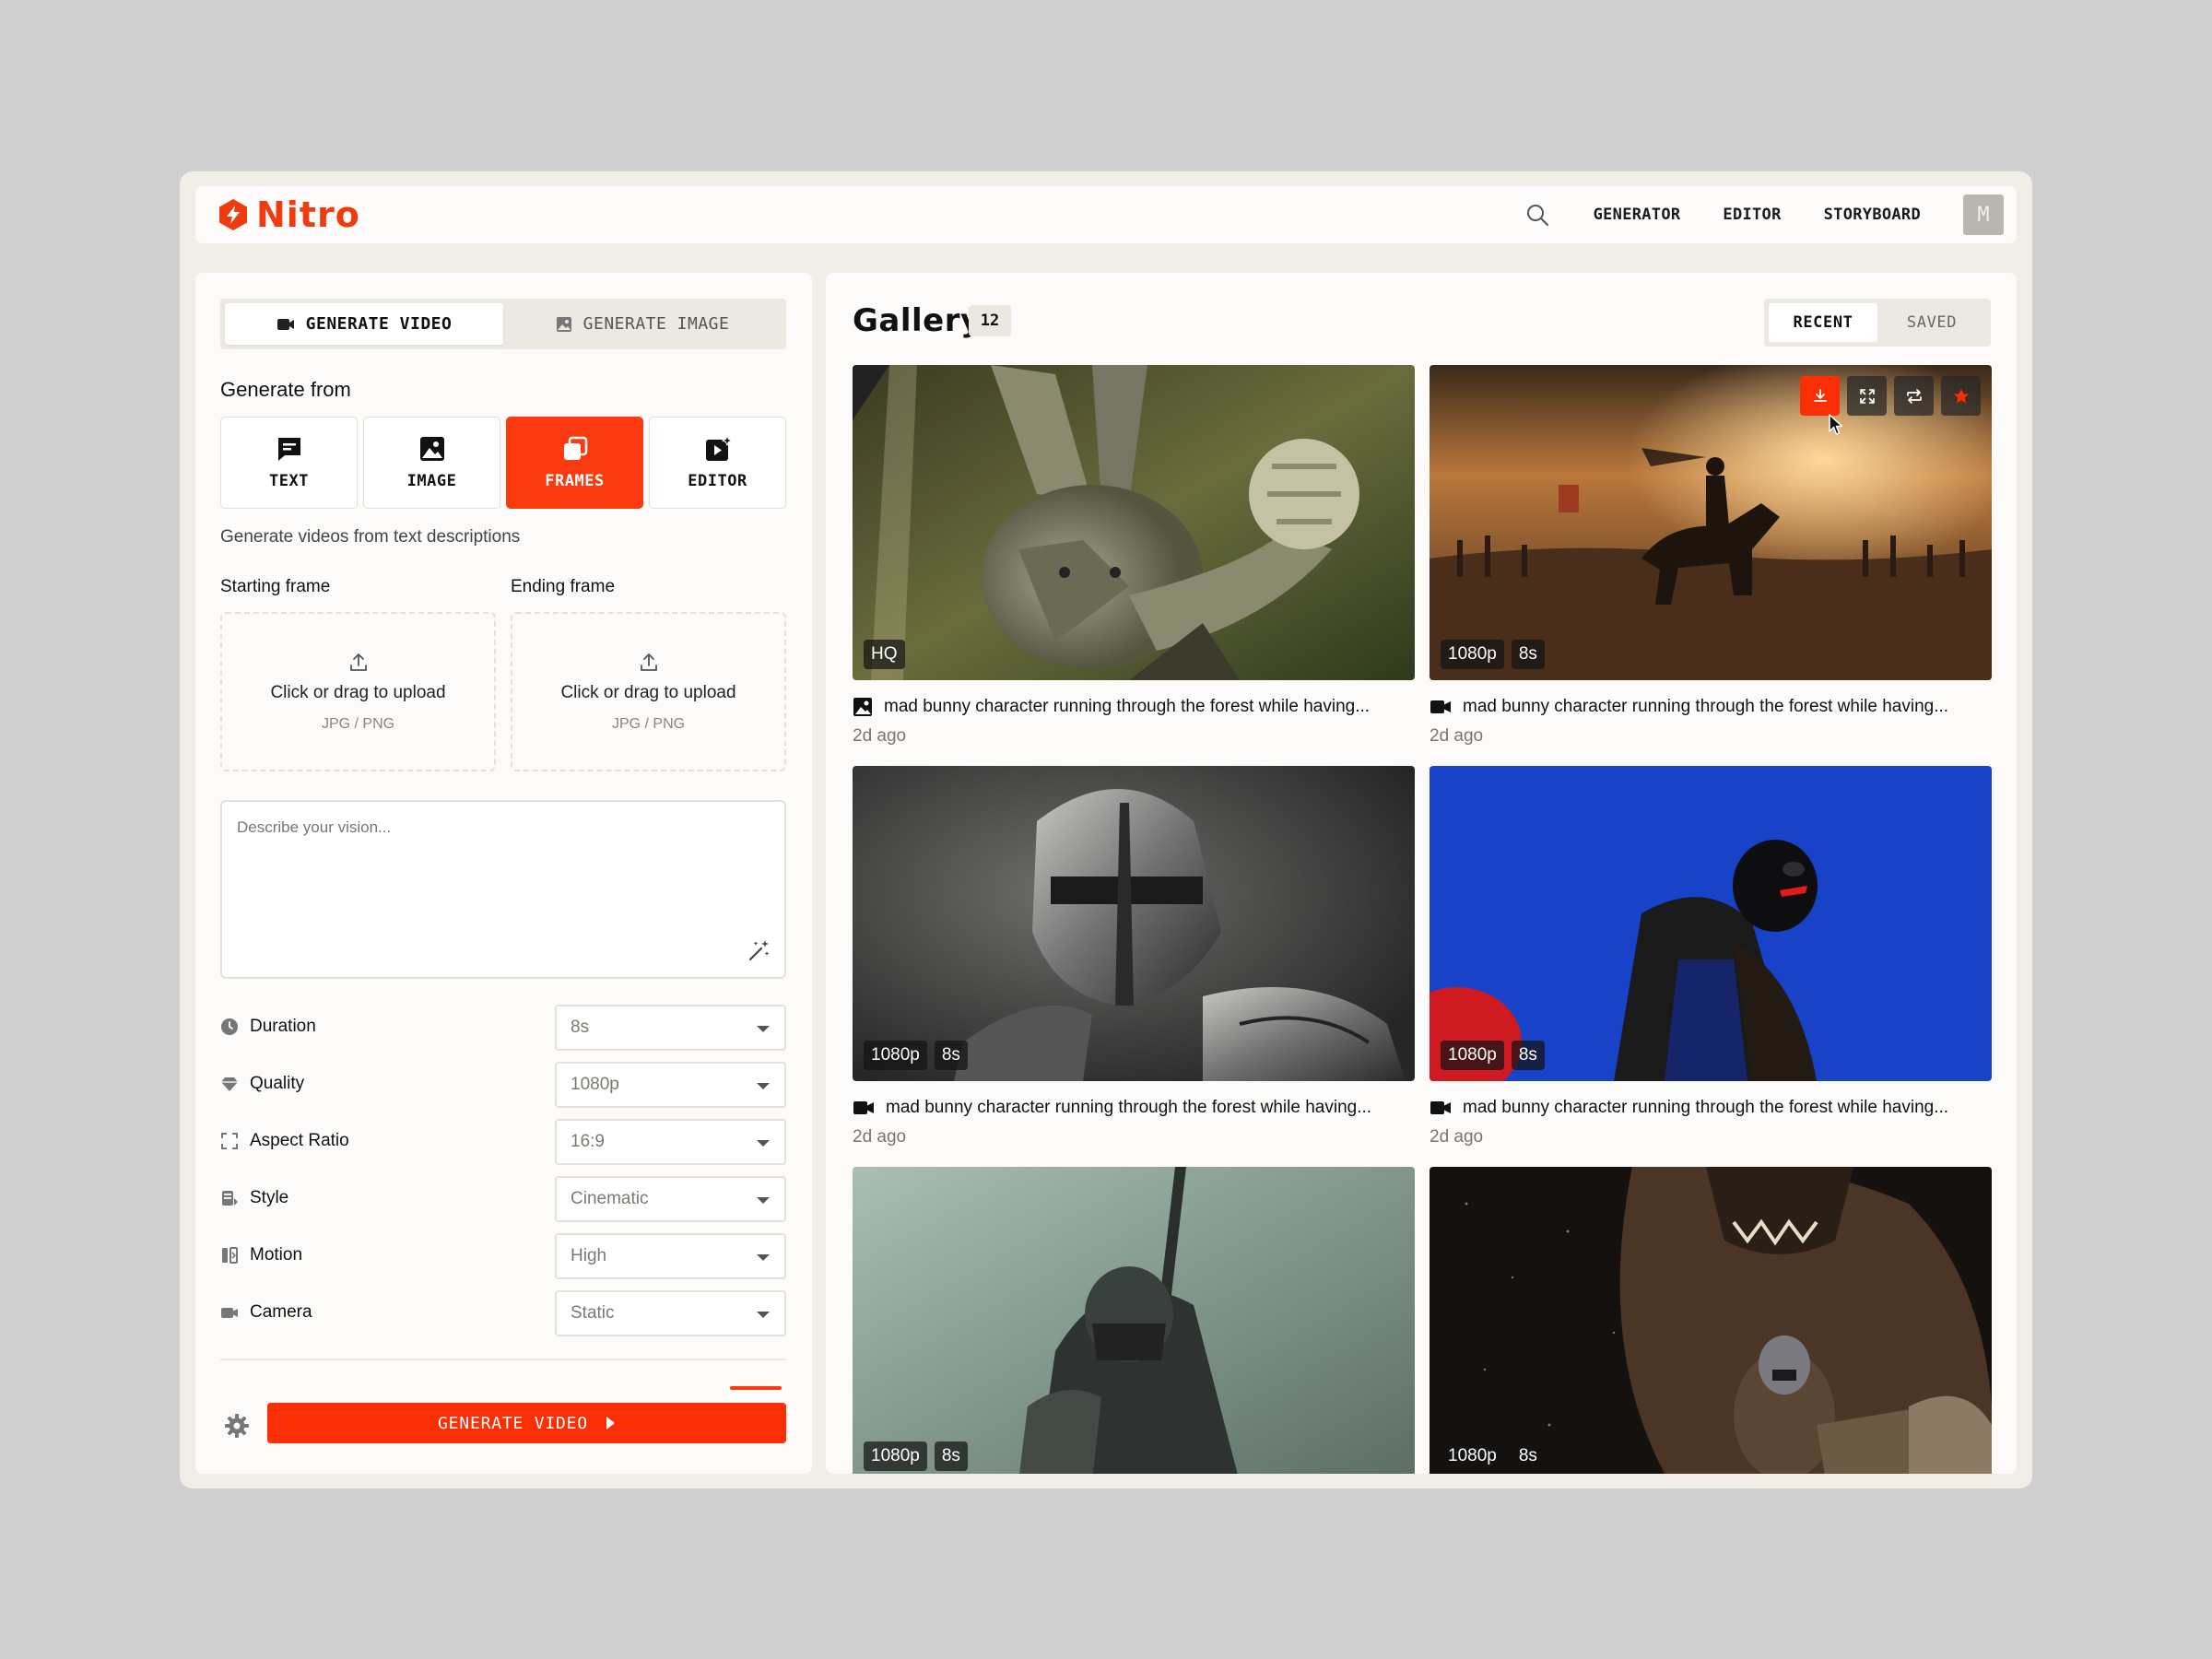  I want to click on aspect-ratio-select: 16:9, so click(670, 1142).